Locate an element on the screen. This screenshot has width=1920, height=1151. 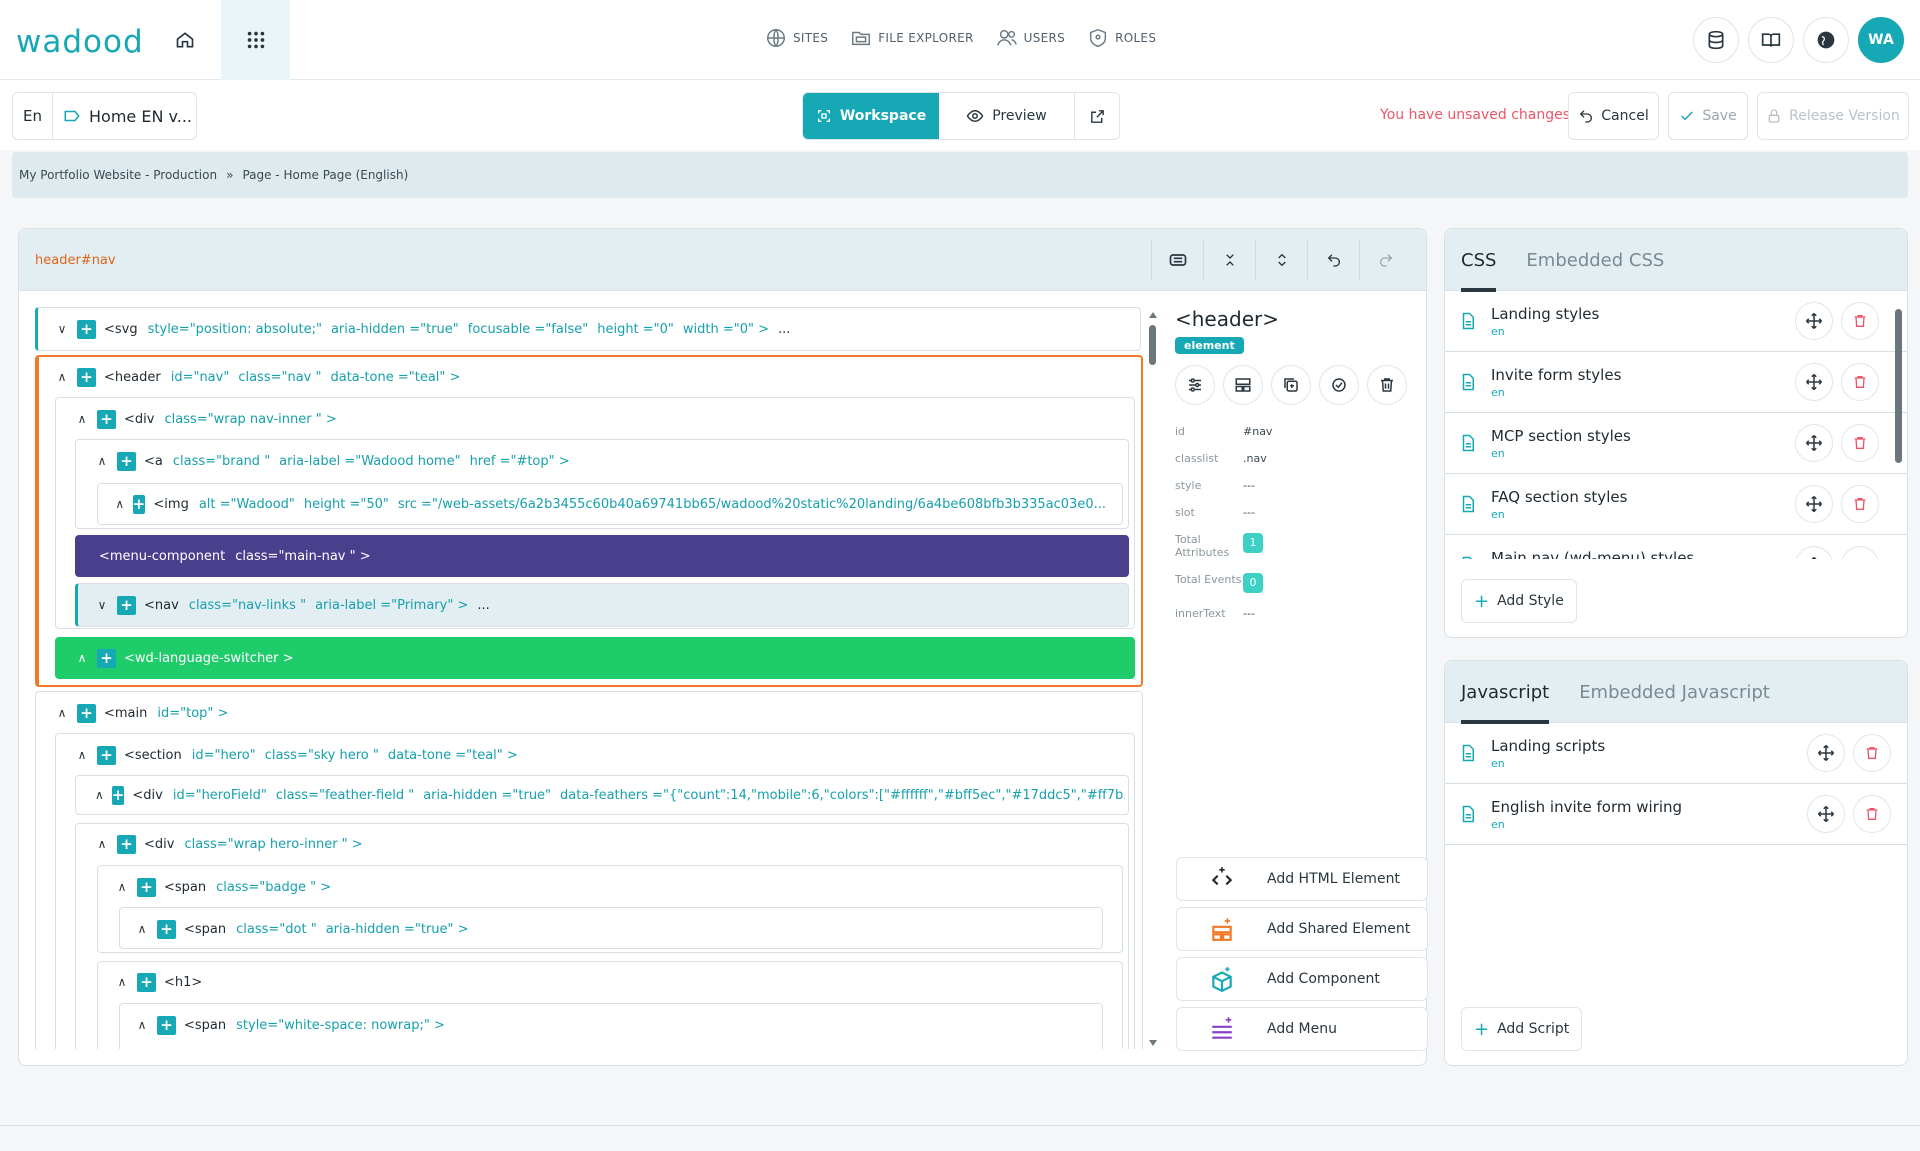
layout-button is located at coordinates (1243, 385).